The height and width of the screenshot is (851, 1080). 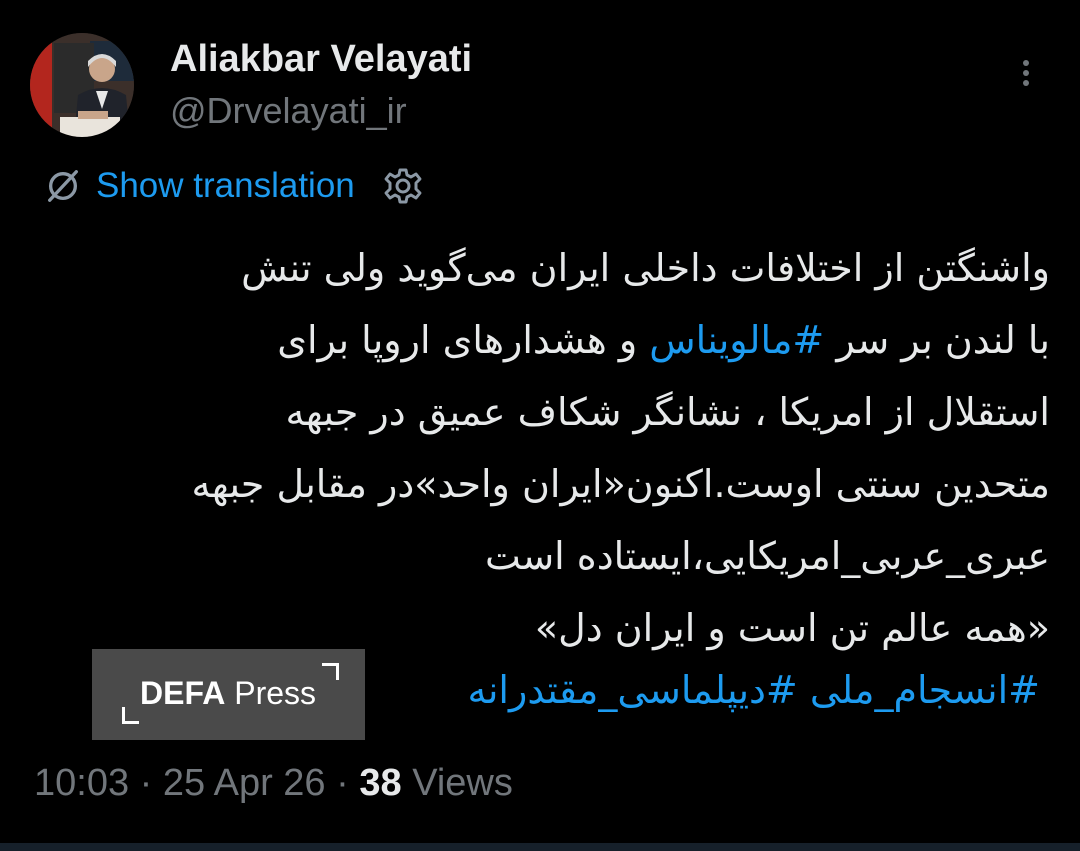 What do you see at coordinates (275, 693) in the screenshot?
I see `watermark-brand-suffix: Press` at bounding box center [275, 693].